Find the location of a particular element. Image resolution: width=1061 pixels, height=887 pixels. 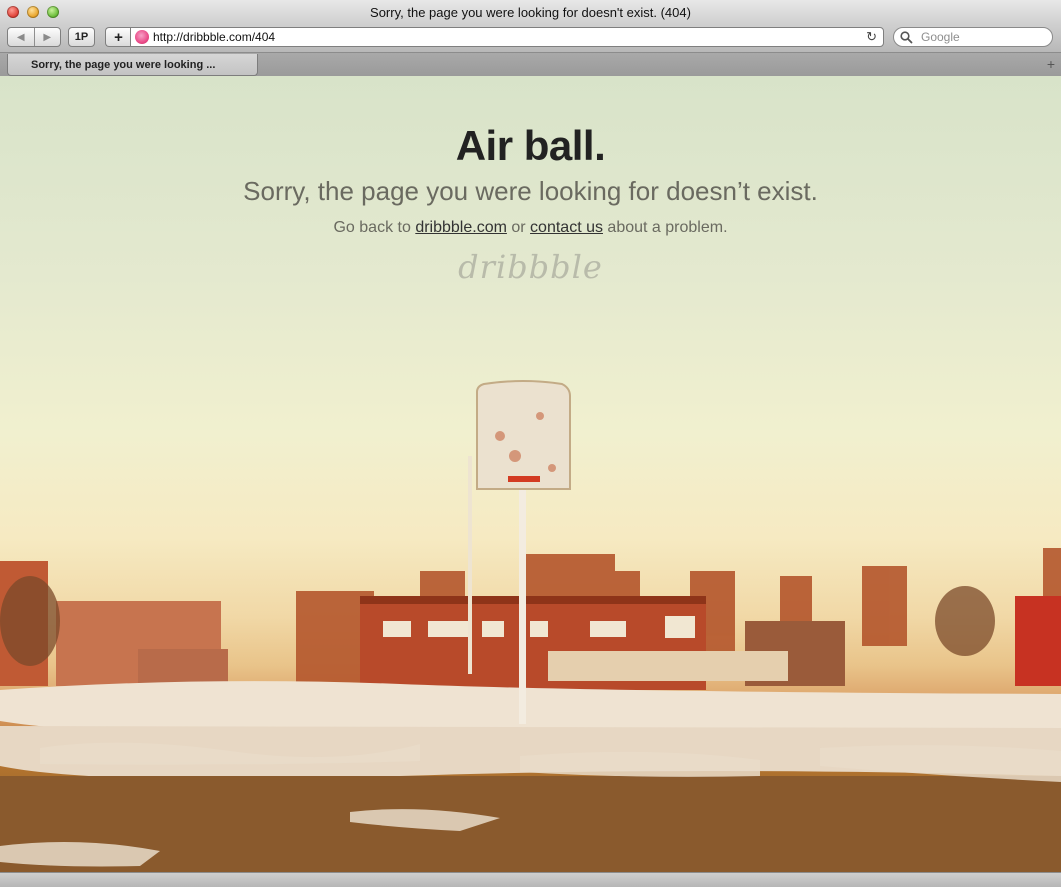

back-arrow-icon: ◀ is located at coordinates (20, 37).